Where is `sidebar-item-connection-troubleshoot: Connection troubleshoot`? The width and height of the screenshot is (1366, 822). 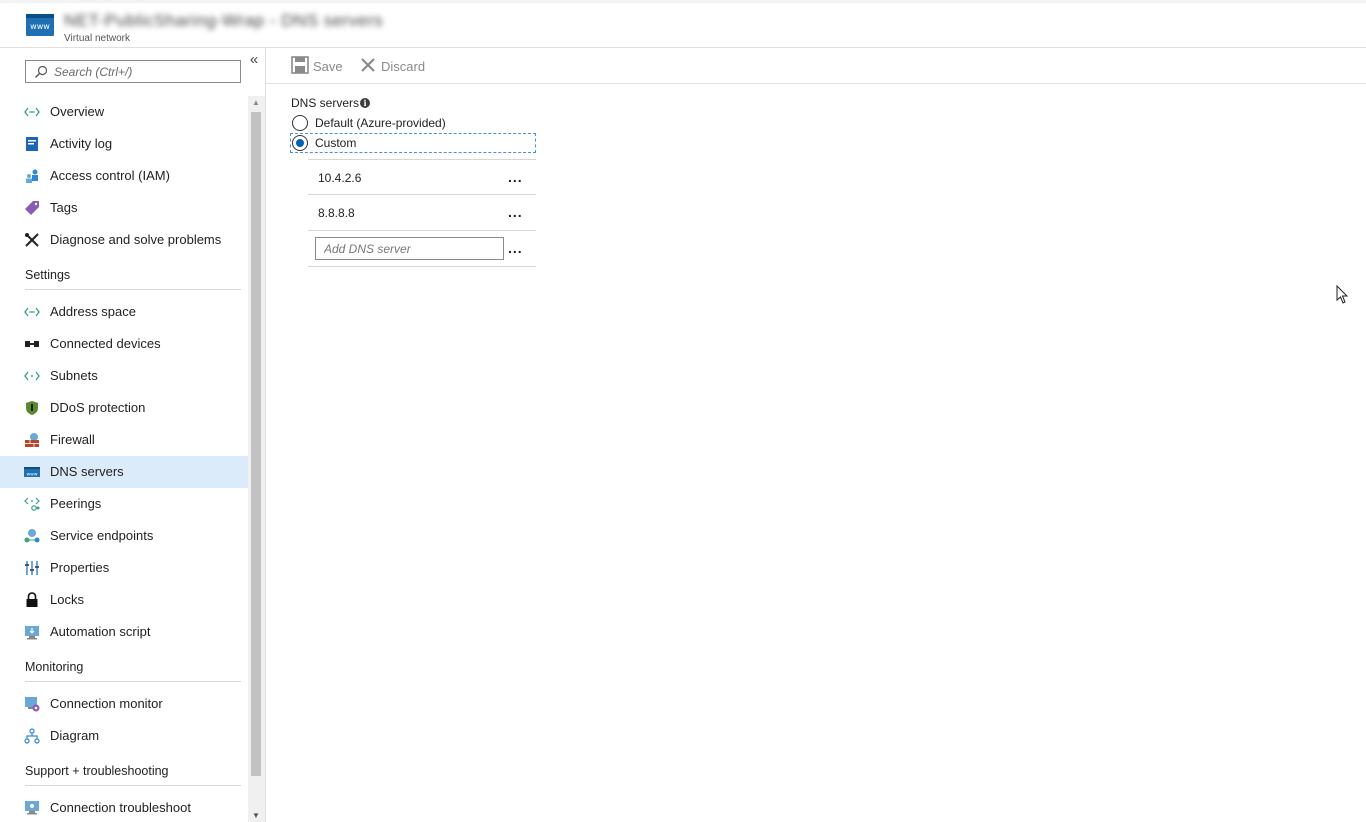
sidebar-item-connection-troubleshoot: Connection troubleshoot is located at coordinates (124, 807).